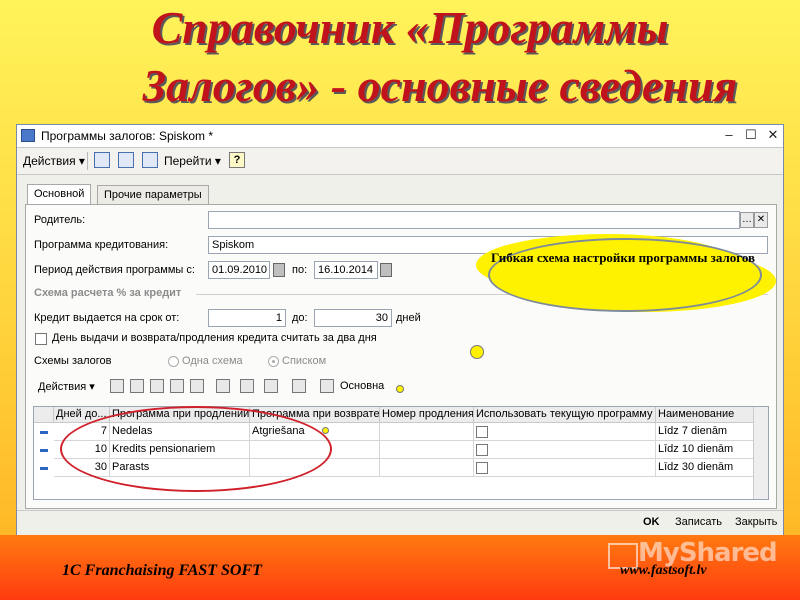  What do you see at coordinates (239, 270) in the screenshot?
I see `period-from-field: 01.09.2010` at bounding box center [239, 270].